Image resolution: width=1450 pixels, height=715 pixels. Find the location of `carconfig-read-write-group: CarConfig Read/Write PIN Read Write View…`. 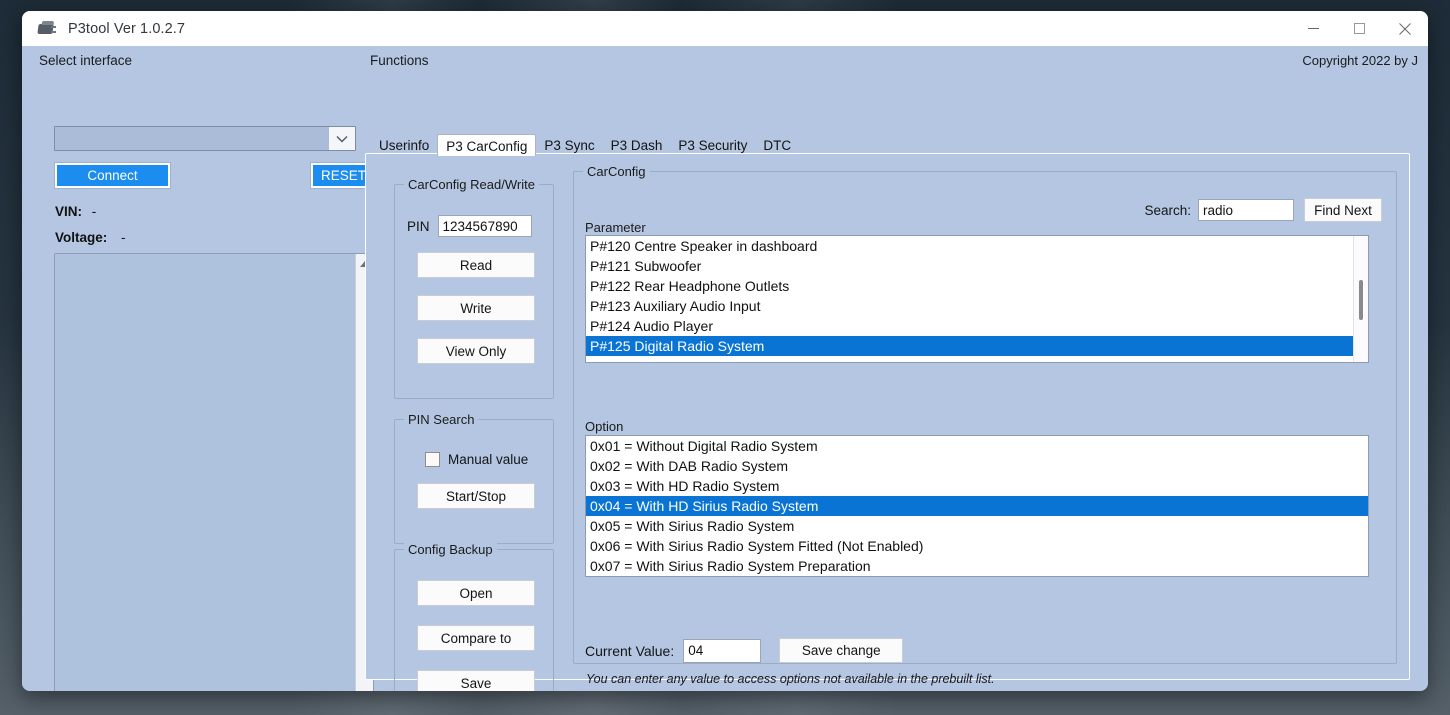

carconfig-read-write-group: CarConfig Read/Write PIN Read Write View… is located at coordinates (474, 288).